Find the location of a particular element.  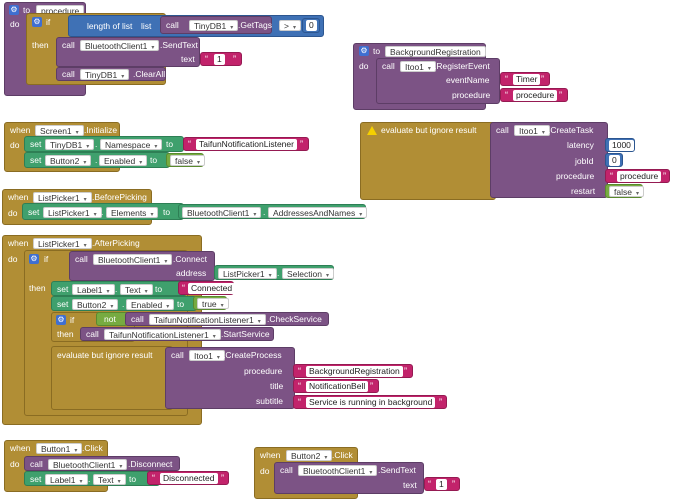

text-value: Service is running in background is located at coordinates (371, 402).